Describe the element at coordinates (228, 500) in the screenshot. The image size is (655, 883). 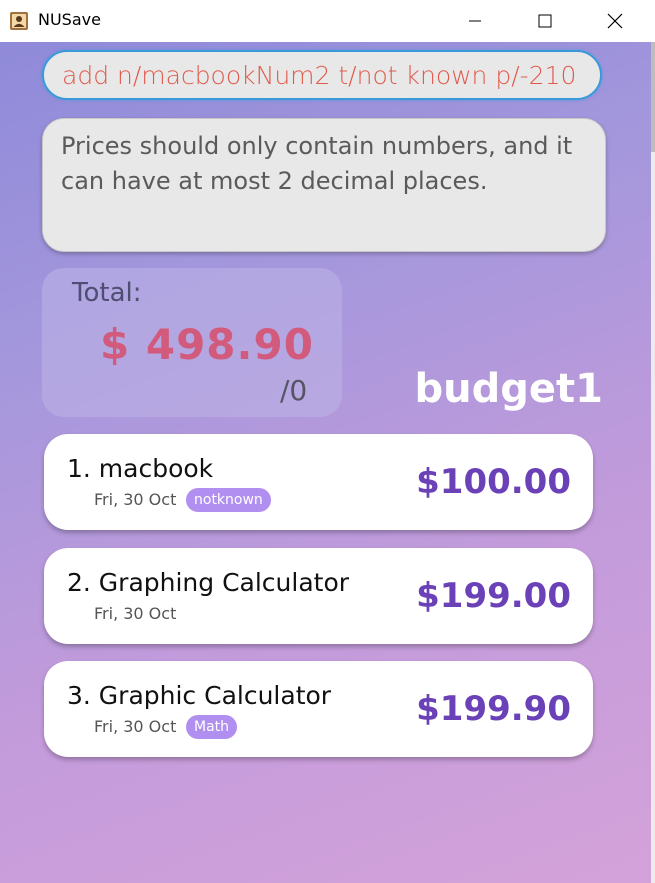
I see `item-tag: notknown` at that location.